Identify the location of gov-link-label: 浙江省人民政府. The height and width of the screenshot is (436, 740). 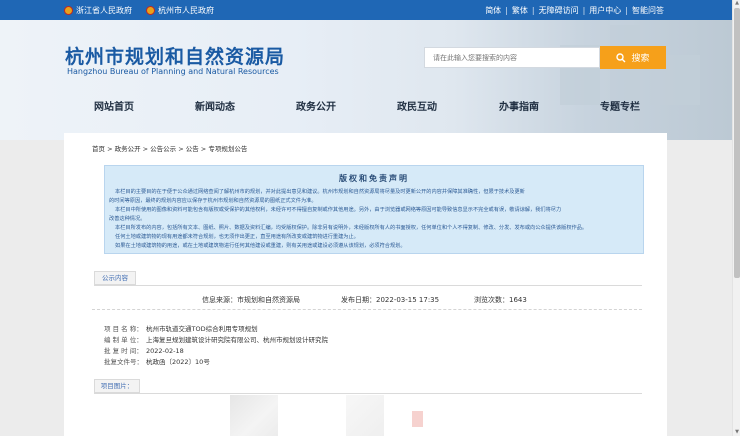
(104, 10).